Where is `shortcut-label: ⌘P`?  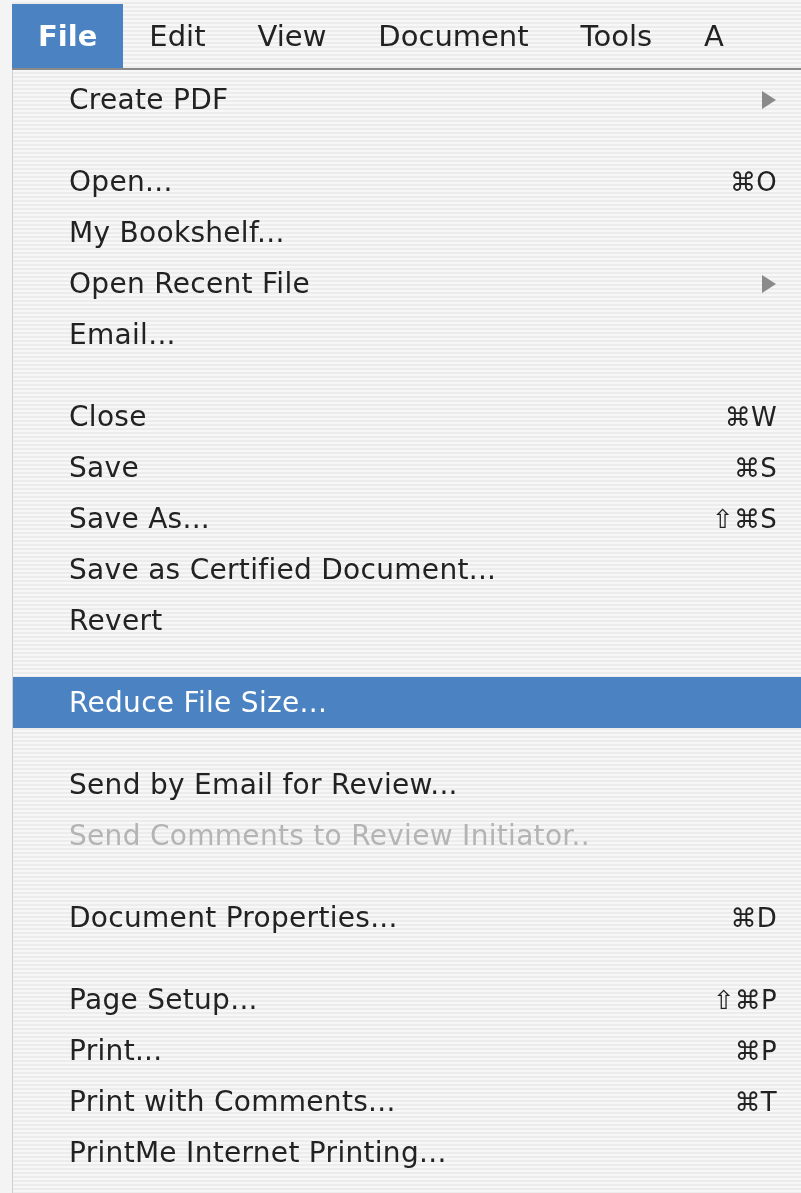 shortcut-label: ⌘P is located at coordinates (755, 1050).